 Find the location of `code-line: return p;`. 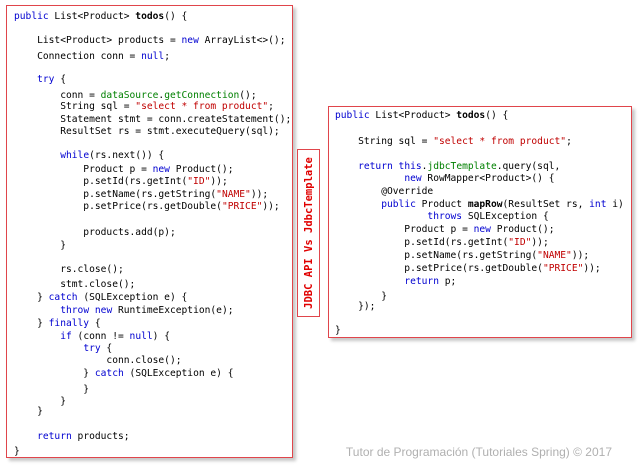

code-line: return p; is located at coordinates (395, 282).